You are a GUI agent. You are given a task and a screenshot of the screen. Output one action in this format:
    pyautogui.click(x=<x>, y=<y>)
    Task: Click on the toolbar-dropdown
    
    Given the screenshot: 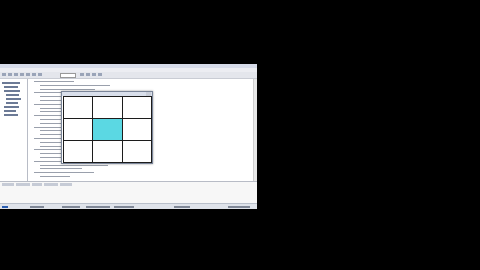 What is the action you would take?
    pyautogui.click(x=68, y=75)
    